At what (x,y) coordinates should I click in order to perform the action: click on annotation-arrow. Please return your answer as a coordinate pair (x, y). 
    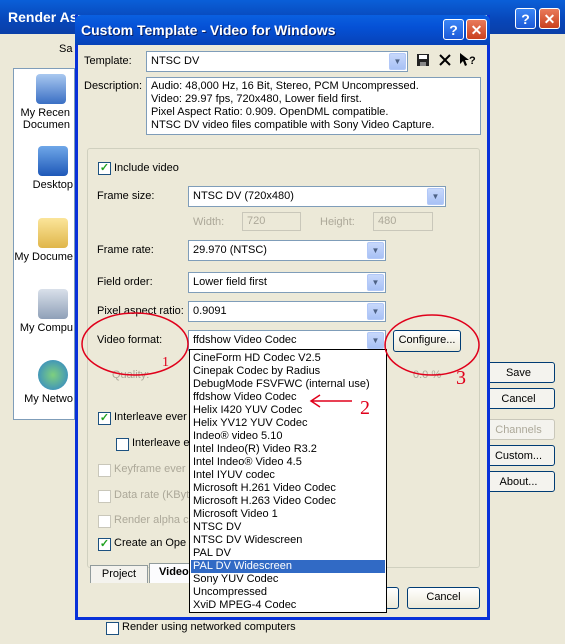
    Looking at the image, I should click on (330, 401).